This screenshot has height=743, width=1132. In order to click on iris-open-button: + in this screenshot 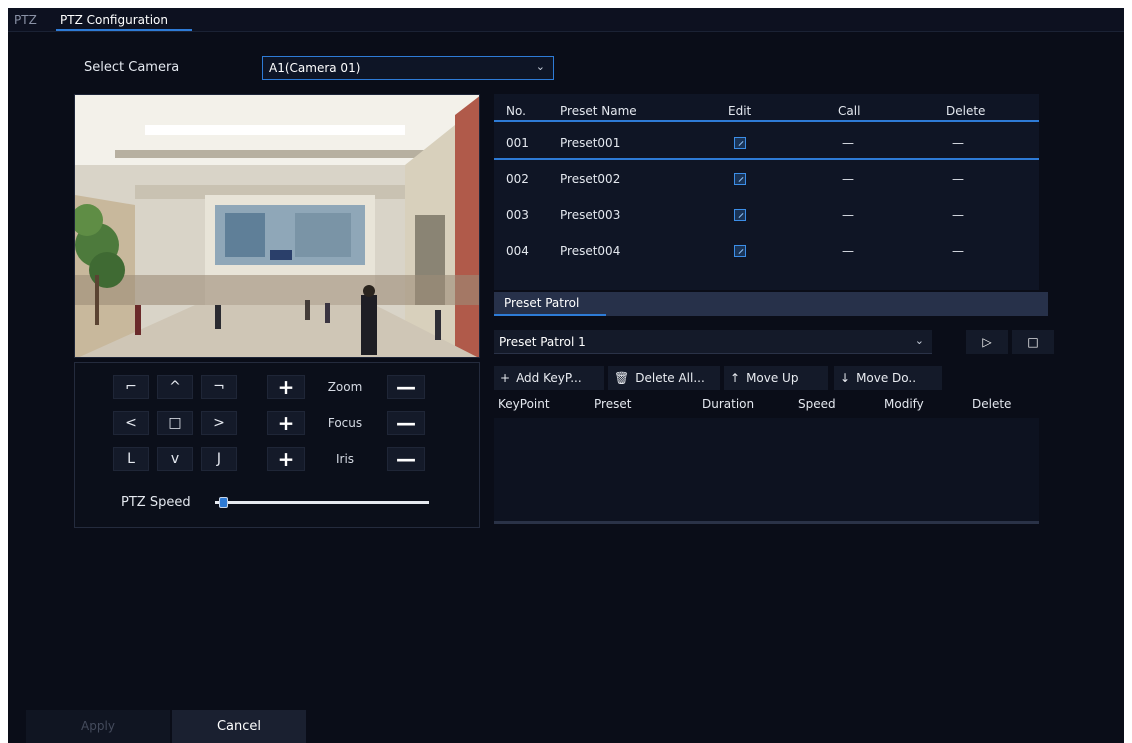, I will do `click(286, 459)`.